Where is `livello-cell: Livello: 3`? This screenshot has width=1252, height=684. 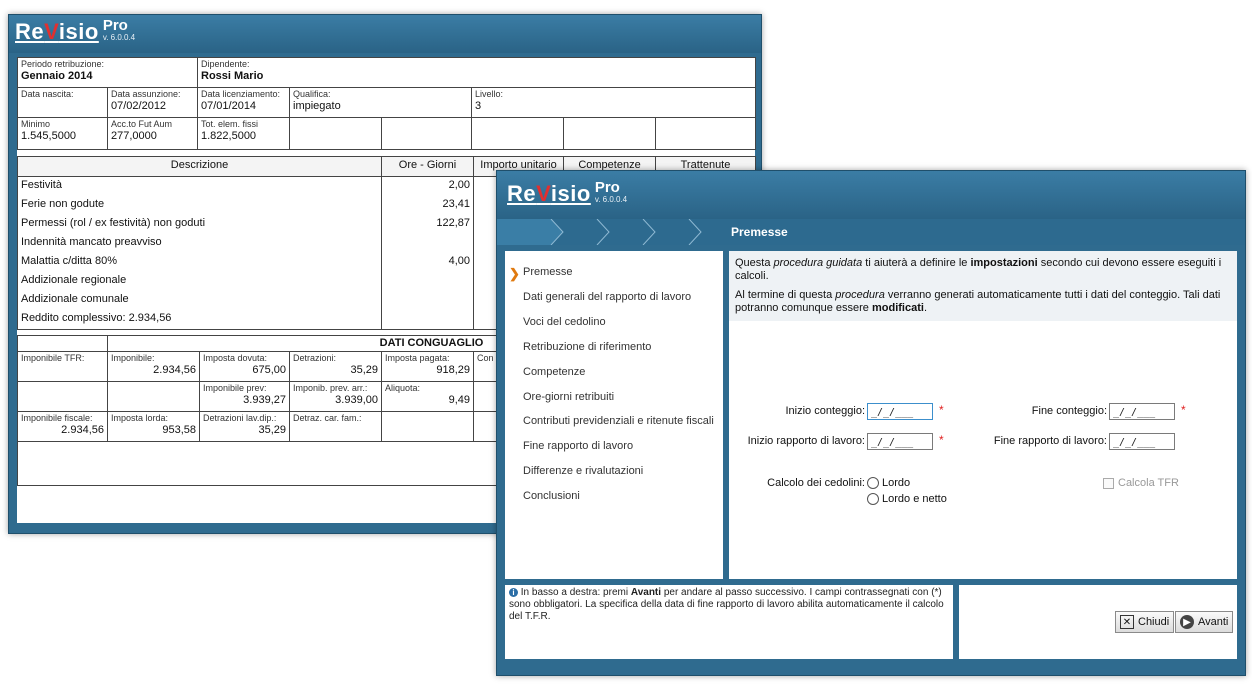
livello-cell: Livello: 3 is located at coordinates (613, 102).